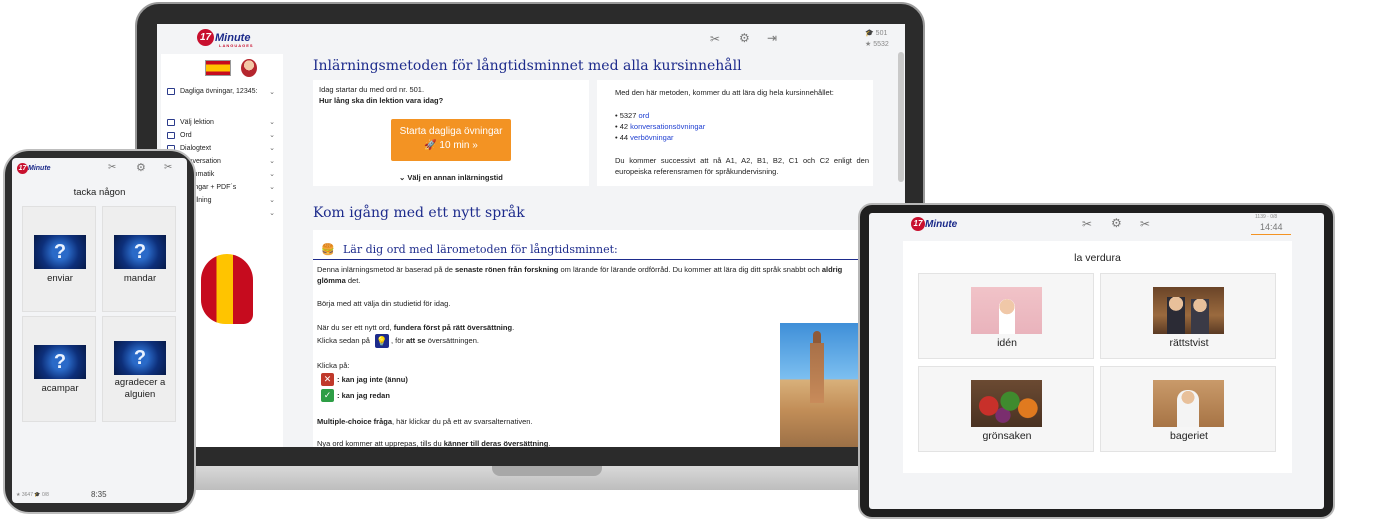 This screenshot has height=532, width=1400. Describe the element at coordinates (333, 365) in the screenshot. I see `click-on-text: Klicka på:` at that location.